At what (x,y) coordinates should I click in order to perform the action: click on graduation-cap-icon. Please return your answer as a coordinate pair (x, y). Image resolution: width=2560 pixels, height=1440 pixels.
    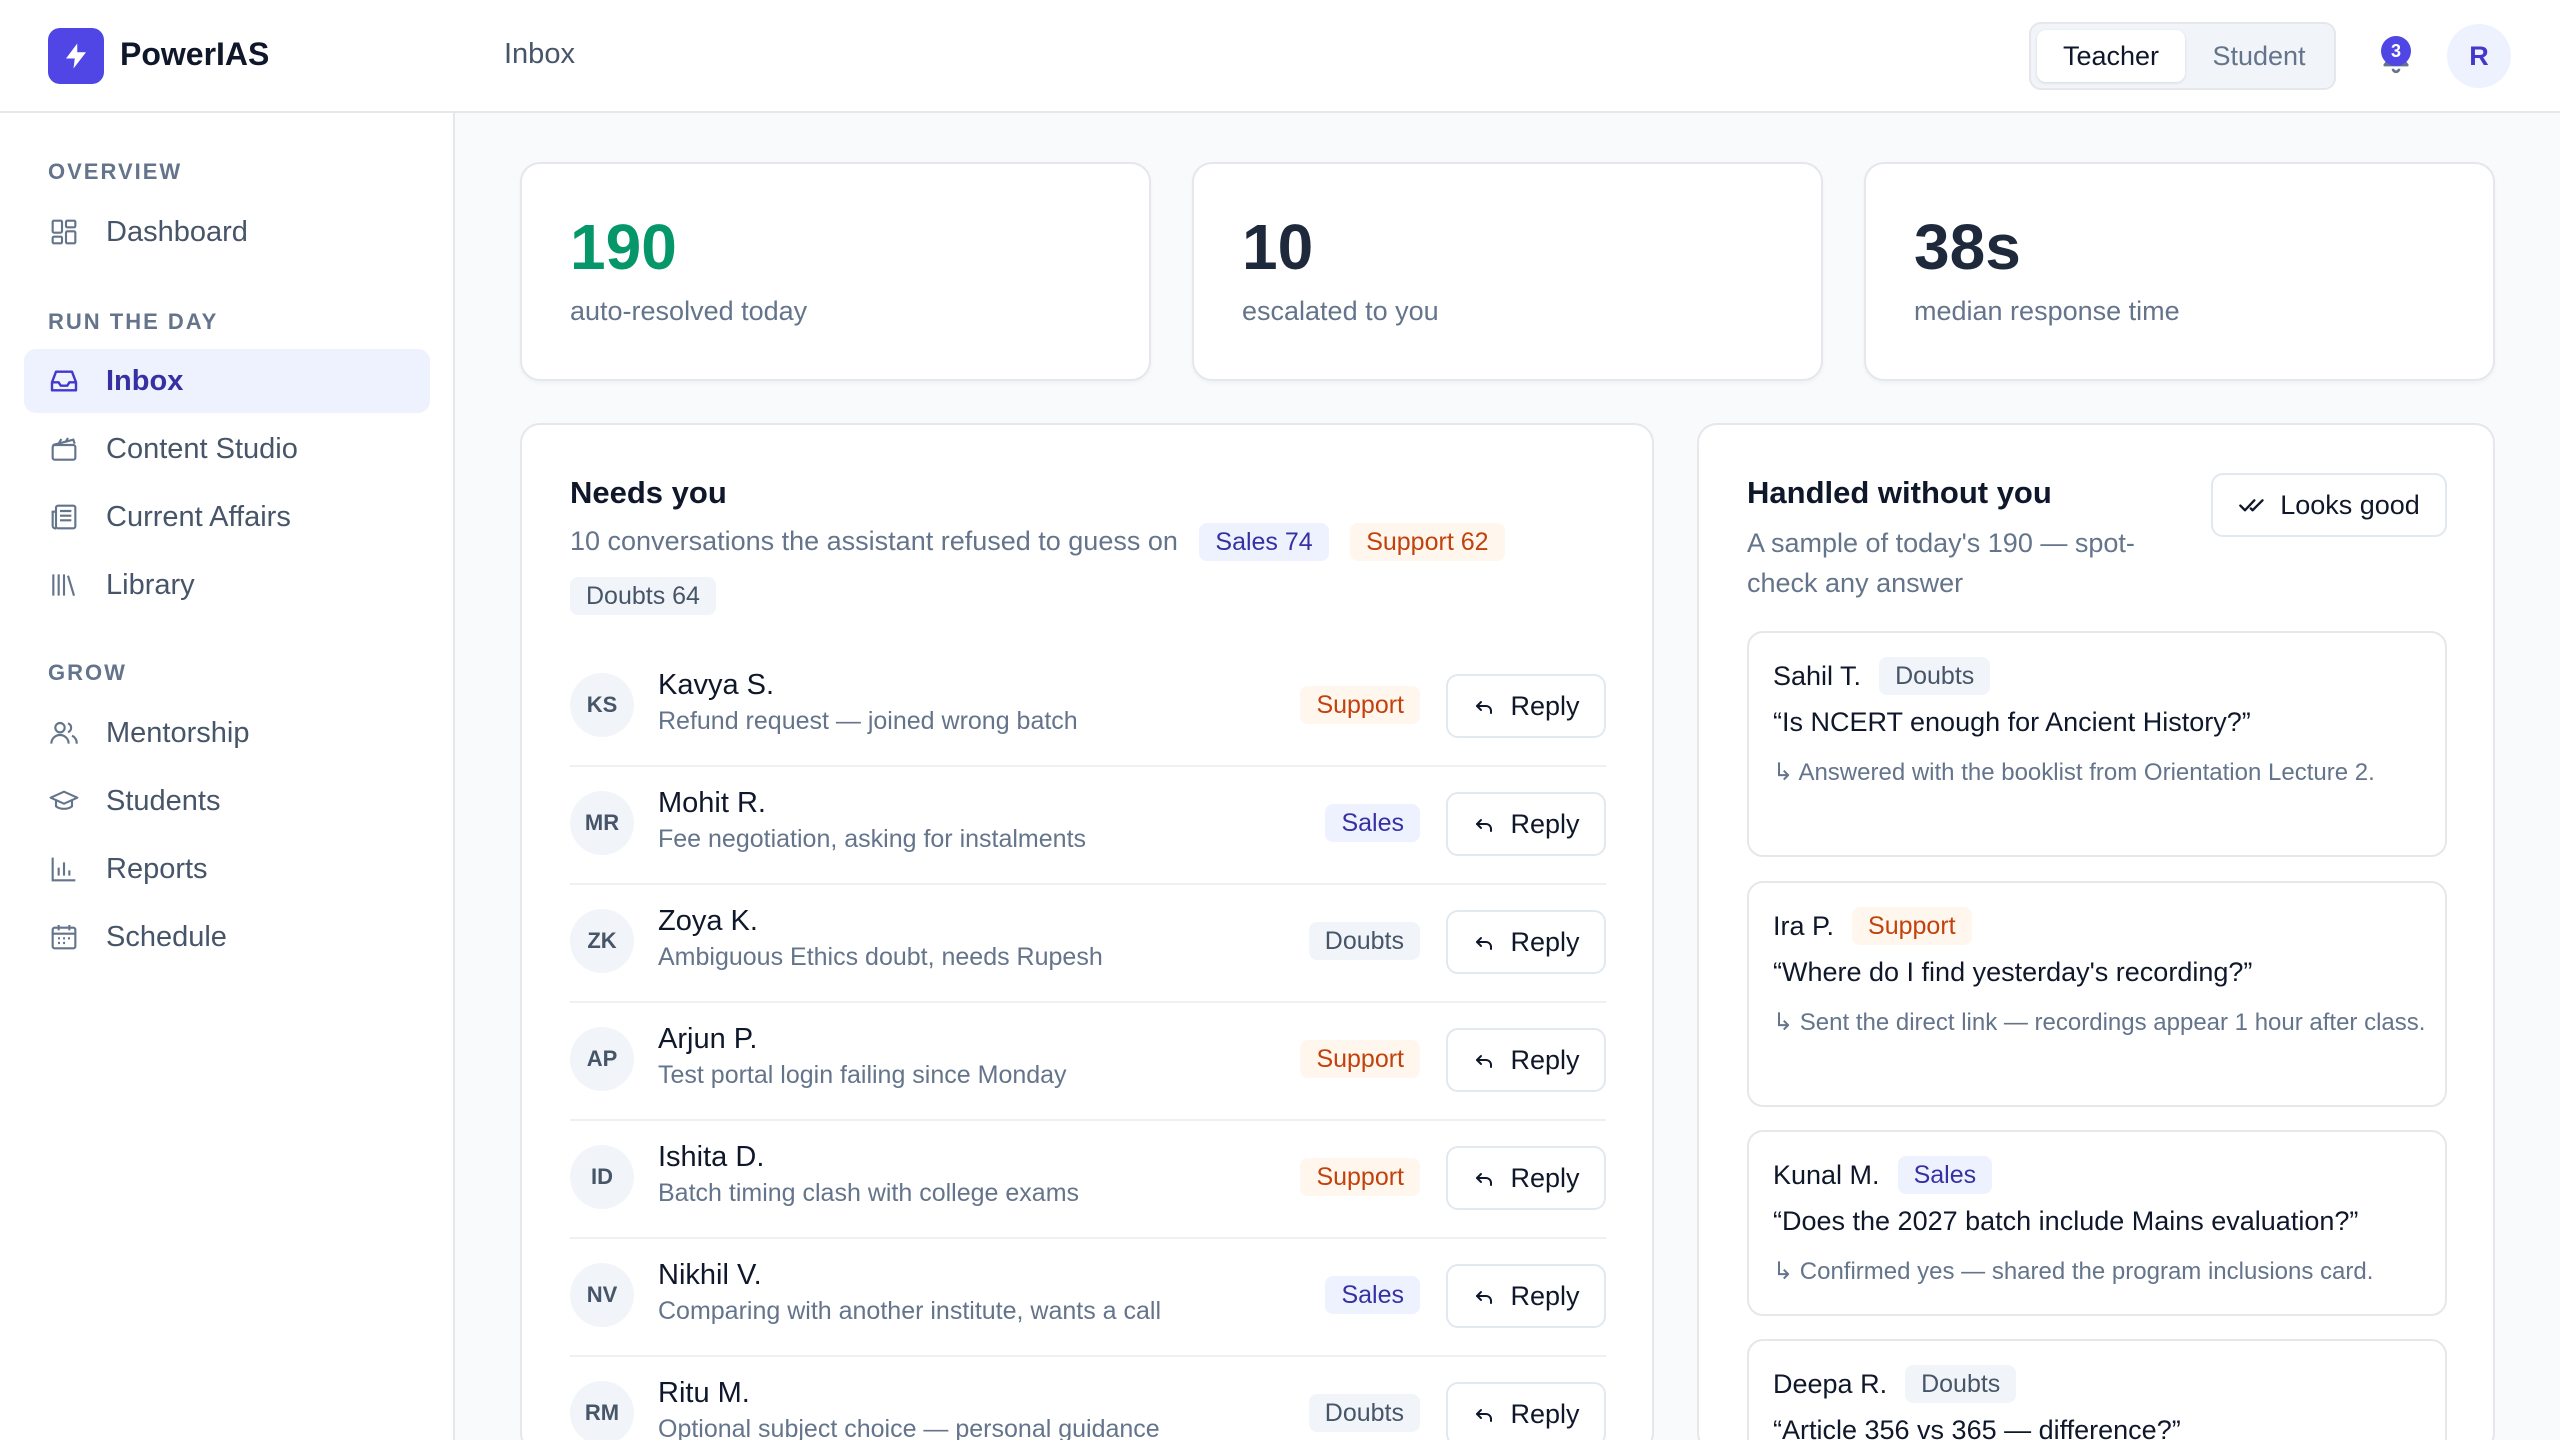
    Looking at the image, I should click on (64, 801).